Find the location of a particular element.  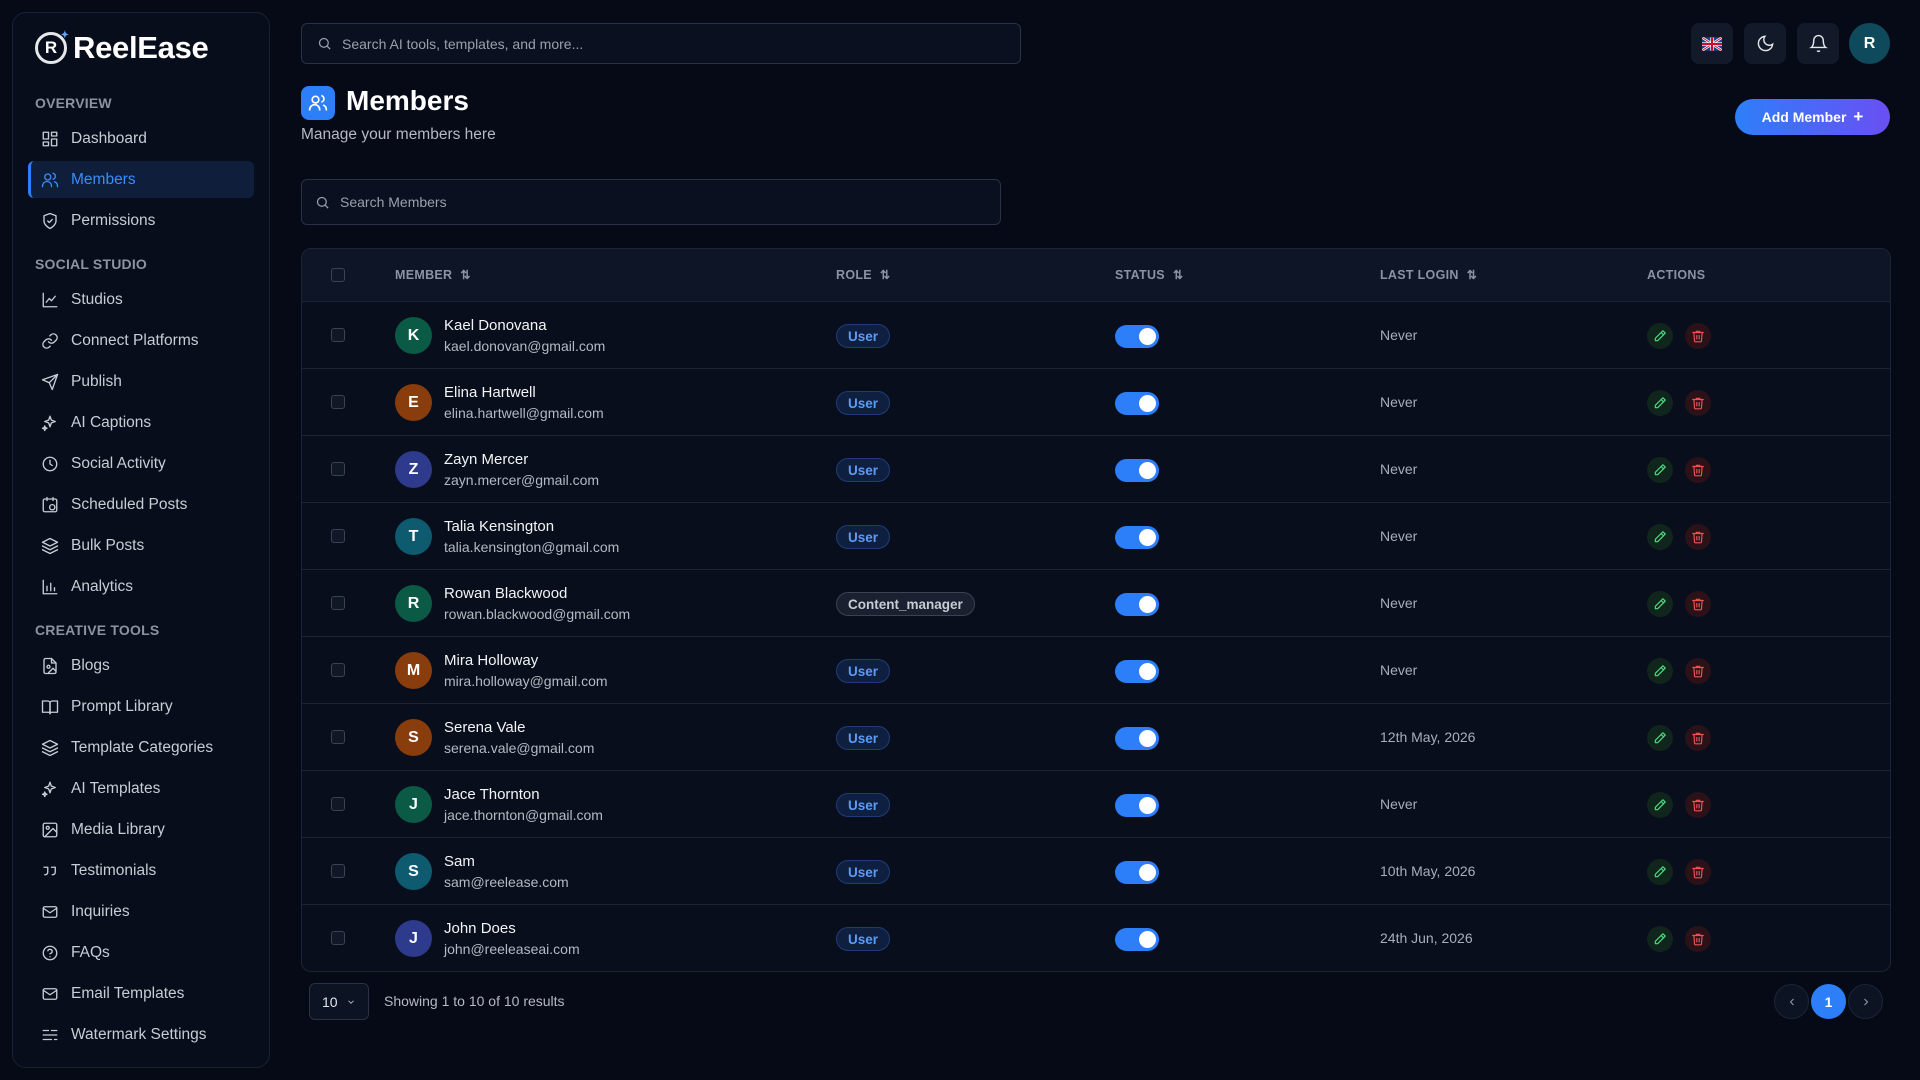

sidebar-item-publish: Publish is located at coordinates (141, 381).